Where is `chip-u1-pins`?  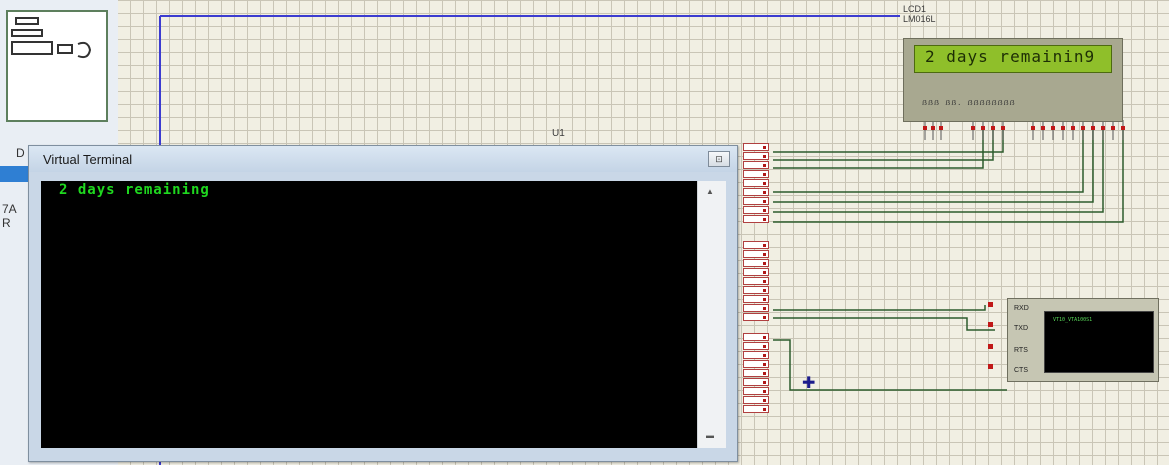 chip-u1-pins is located at coordinates (758, 277).